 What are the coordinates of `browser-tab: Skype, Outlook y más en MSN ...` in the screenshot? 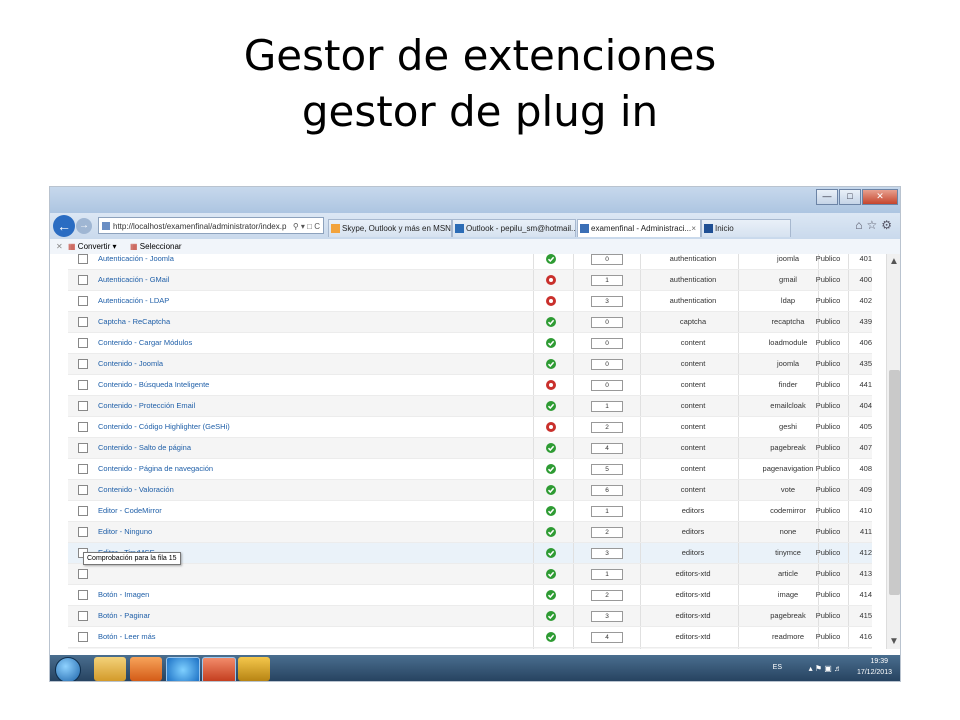 It's located at (390, 228).